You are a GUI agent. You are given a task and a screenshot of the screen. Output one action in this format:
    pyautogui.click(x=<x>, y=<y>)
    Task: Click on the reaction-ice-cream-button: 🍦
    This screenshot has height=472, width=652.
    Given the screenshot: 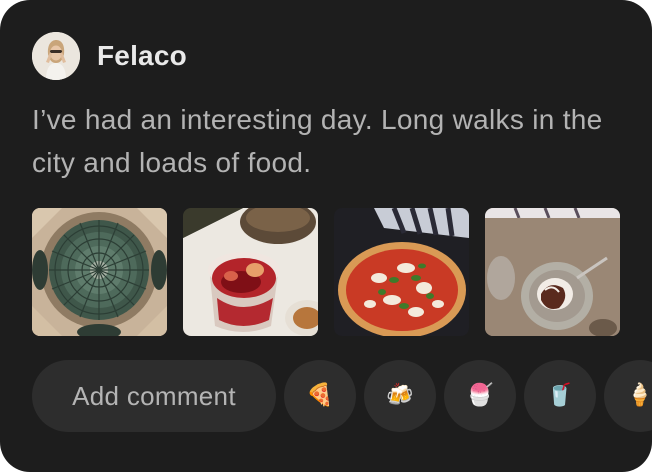 What is the action you would take?
    pyautogui.click(x=628, y=396)
    